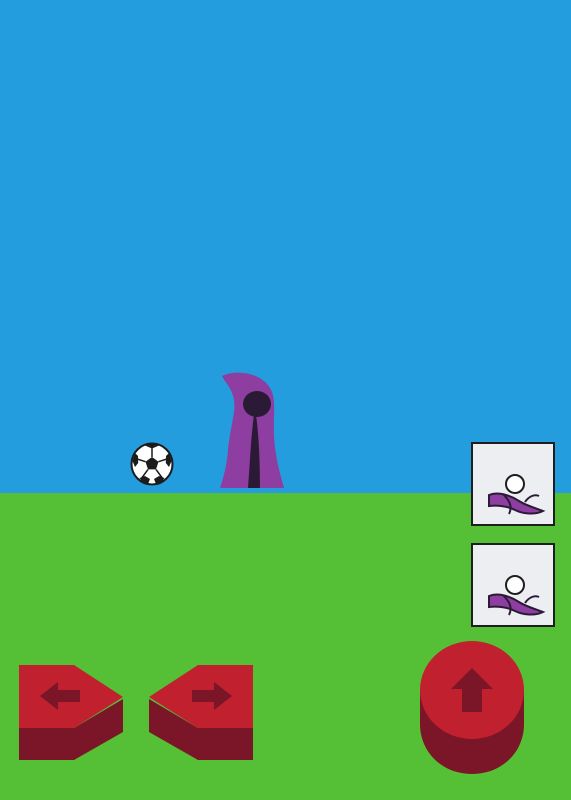 The height and width of the screenshot is (800, 571). What do you see at coordinates (72, 714) in the screenshot?
I see `move-left-button` at bounding box center [72, 714].